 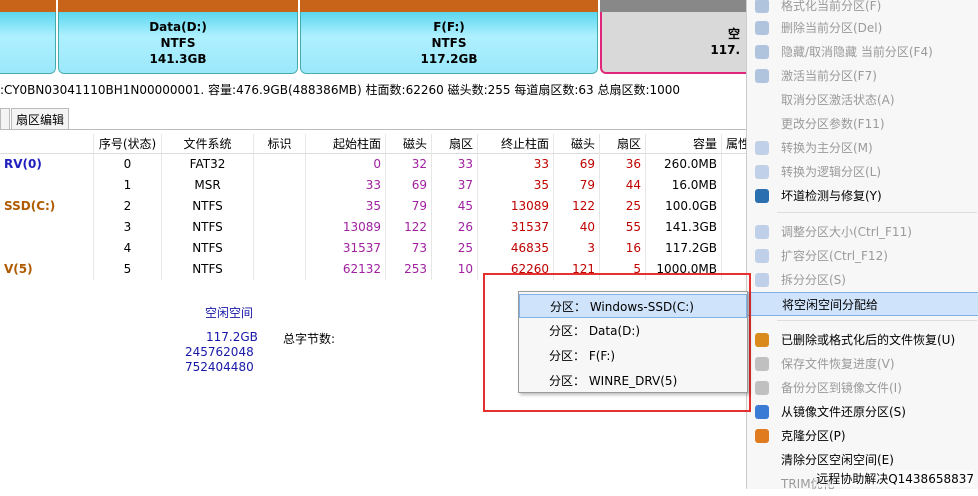 What do you see at coordinates (684, 164) in the screenshot?
I see `table-cell-size: 260.0MB` at bounding box center [684, 164].